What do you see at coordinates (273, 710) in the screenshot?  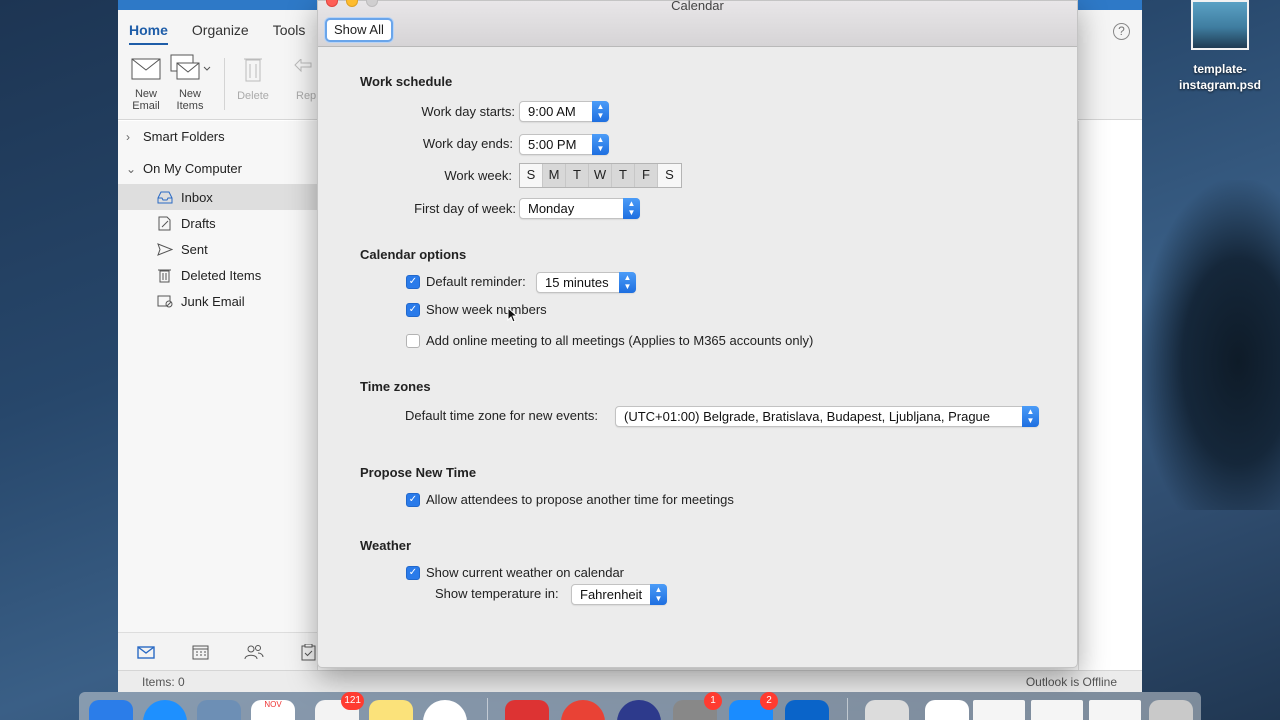 I see `calendar-app-icon: NOV` at bounding box center [273, 710].